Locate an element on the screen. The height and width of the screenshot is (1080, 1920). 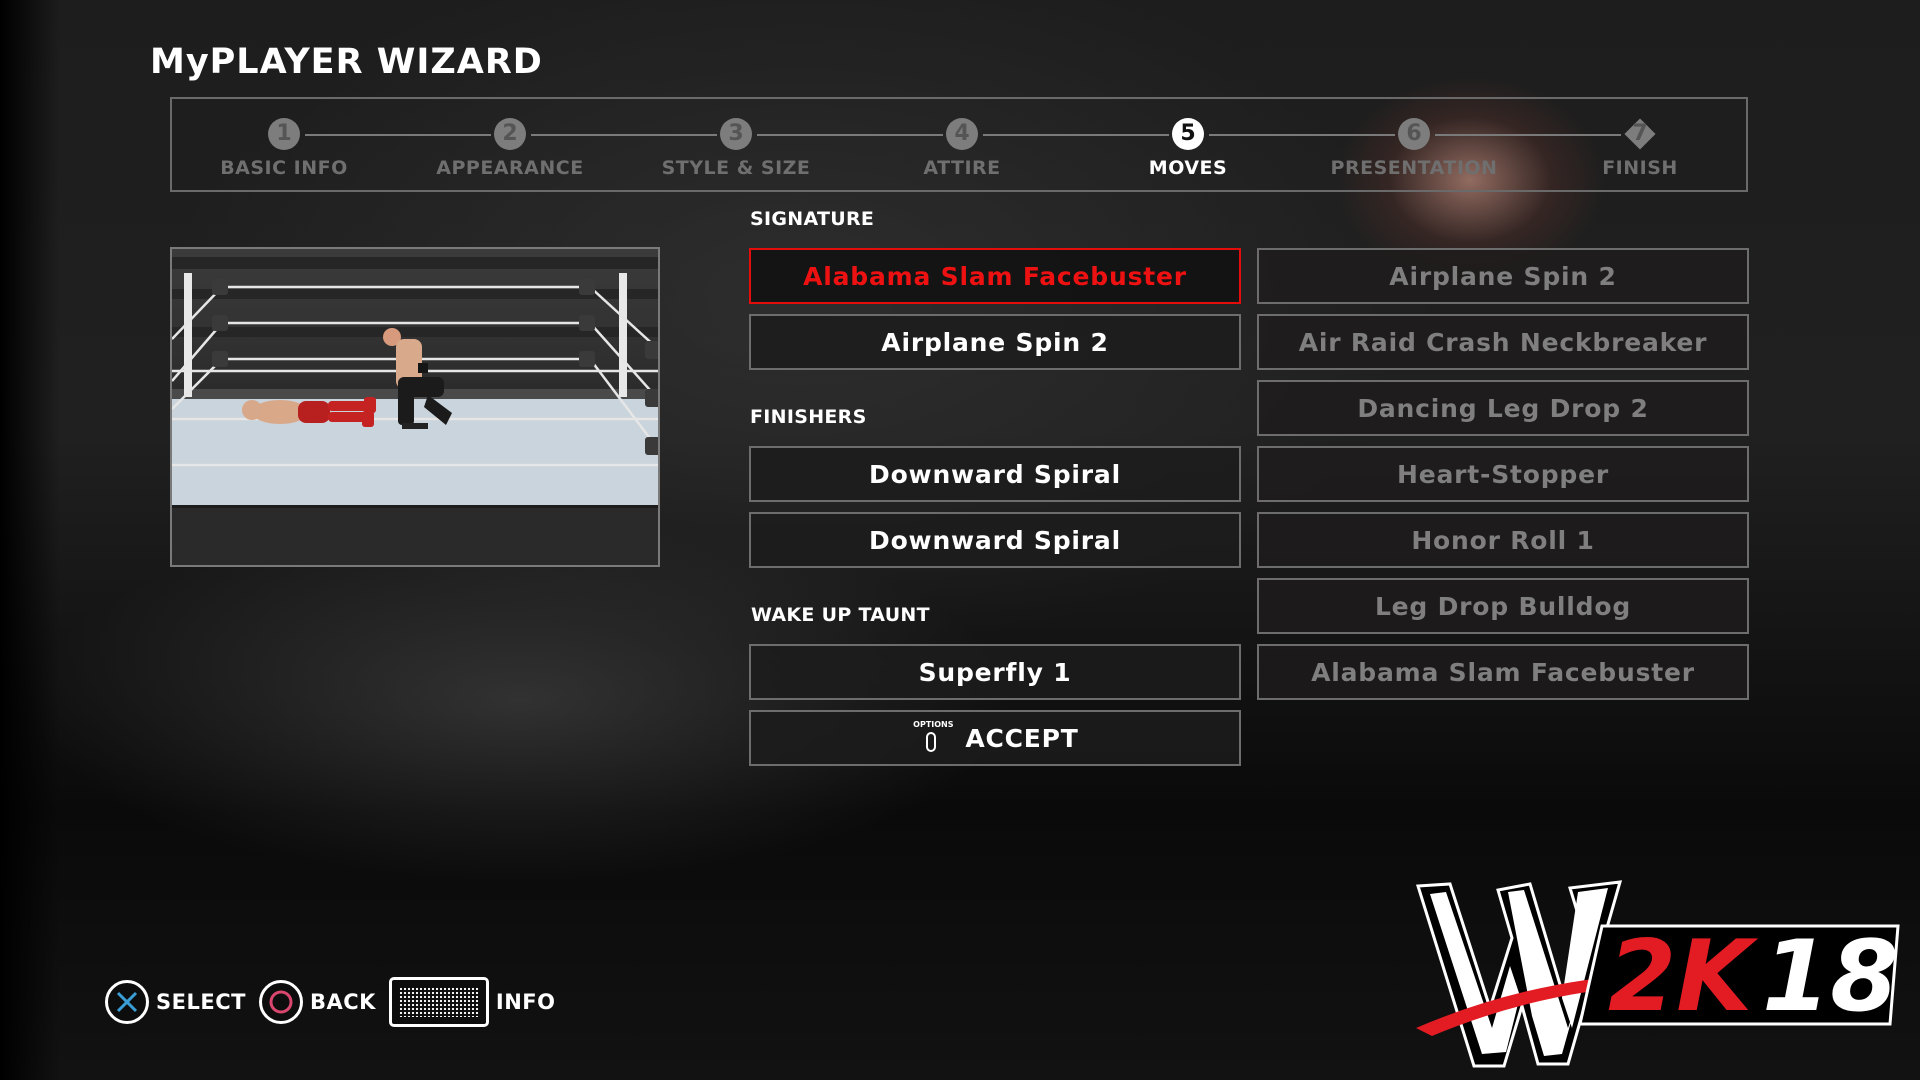
page-title: MyPLAYER WIZARD is located at coordinates (346, 62).